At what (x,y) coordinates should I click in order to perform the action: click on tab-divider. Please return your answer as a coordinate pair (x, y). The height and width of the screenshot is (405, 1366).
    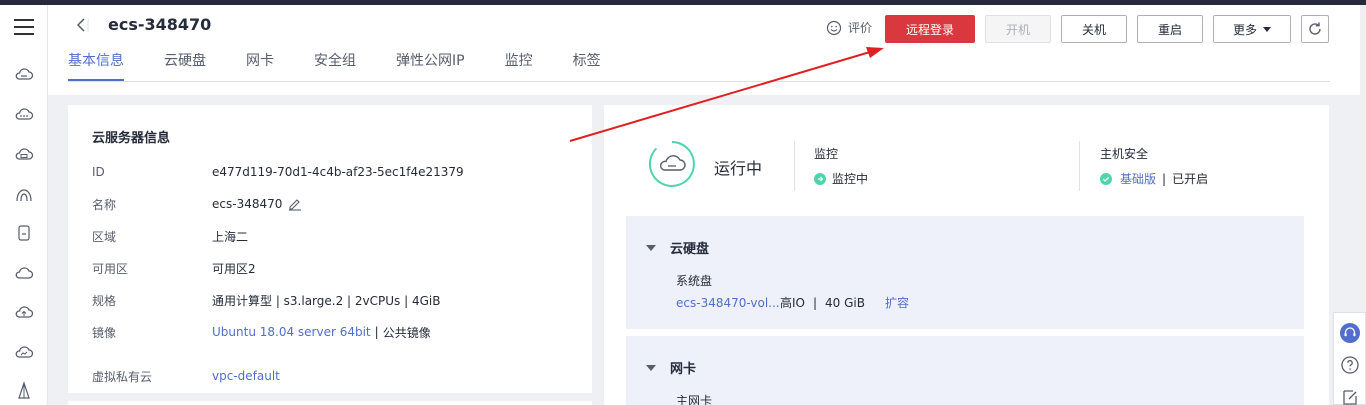
    Looking at the image, I should click on (699, 81).